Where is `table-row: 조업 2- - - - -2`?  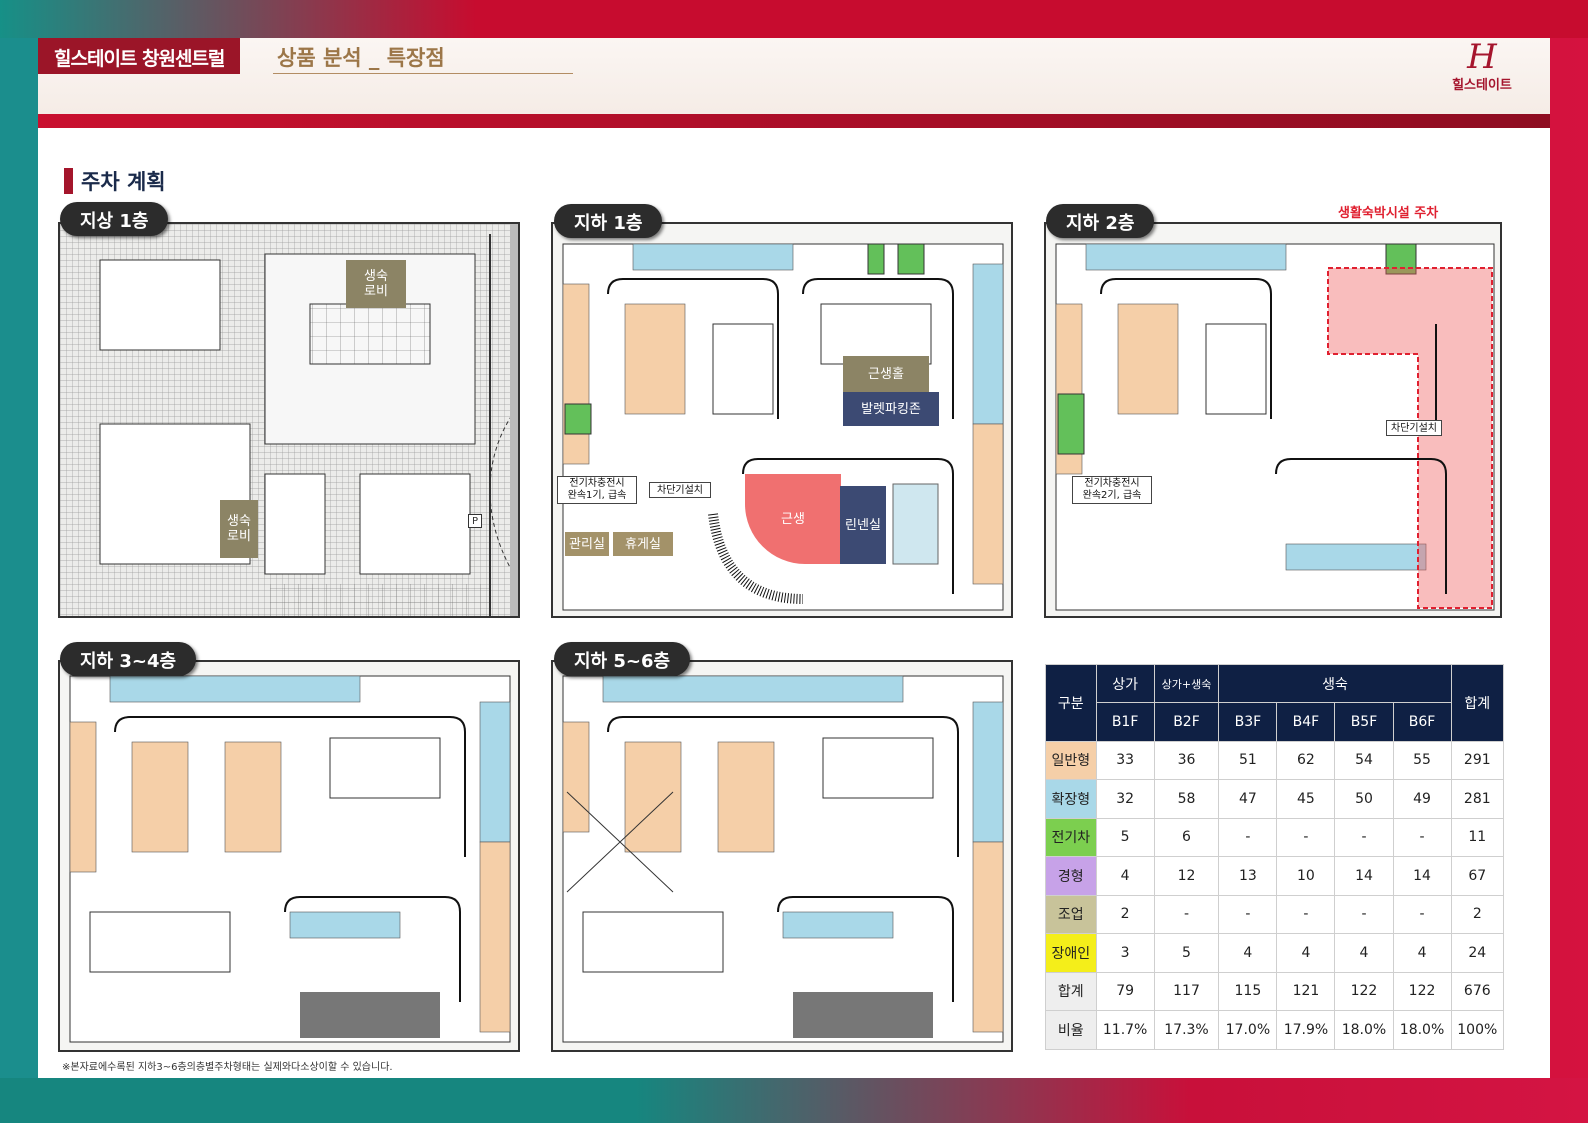 table-row: 조업 2- - - - -2 is located at coordinates (1275, 914).